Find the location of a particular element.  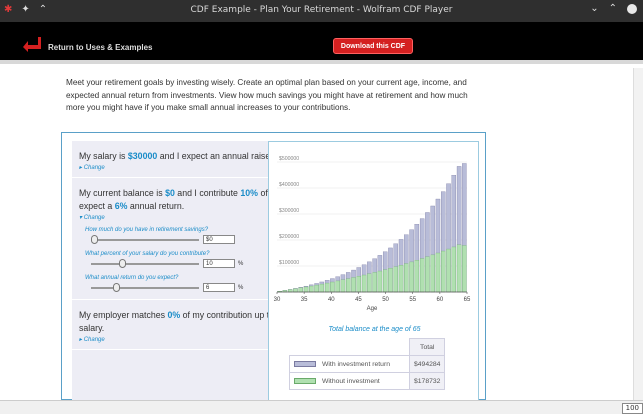

download-button: Download this CDF is located at coordinates (373, 46).